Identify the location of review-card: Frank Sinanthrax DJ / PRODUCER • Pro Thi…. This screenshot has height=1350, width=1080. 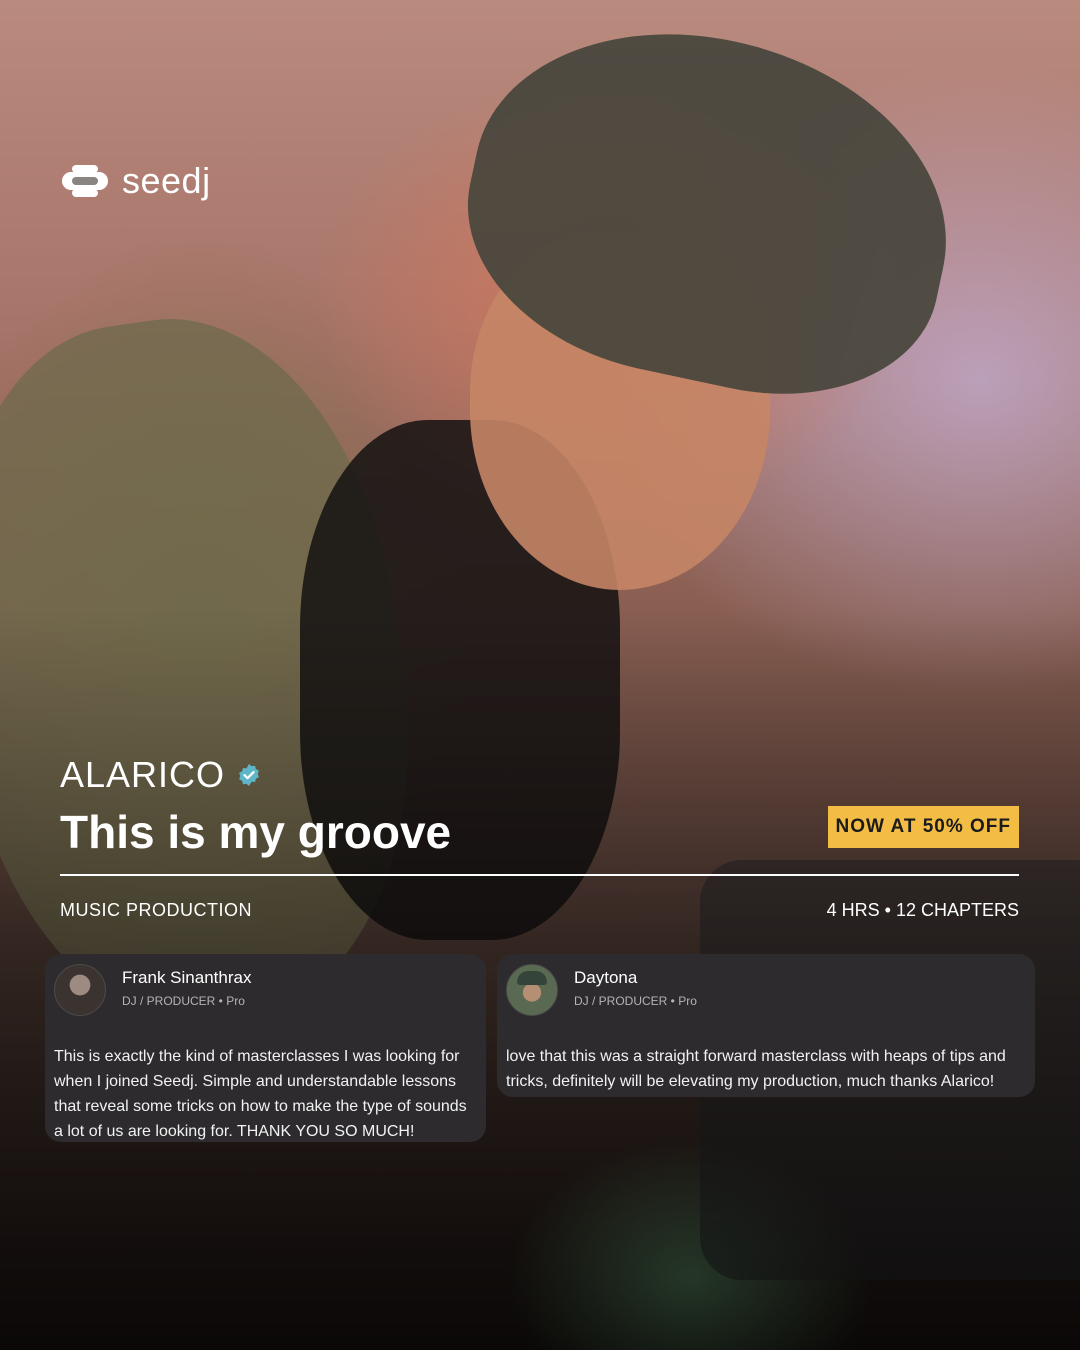
(265, 1048).